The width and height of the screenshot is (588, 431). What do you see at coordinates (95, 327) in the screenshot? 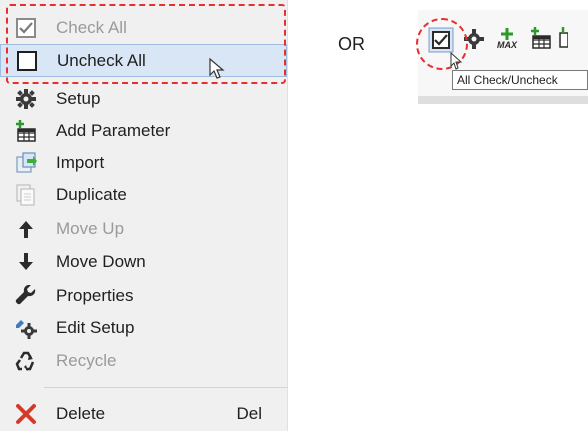
I see `menu-item-label: Edit Setup` at bounding box center [95, 327].